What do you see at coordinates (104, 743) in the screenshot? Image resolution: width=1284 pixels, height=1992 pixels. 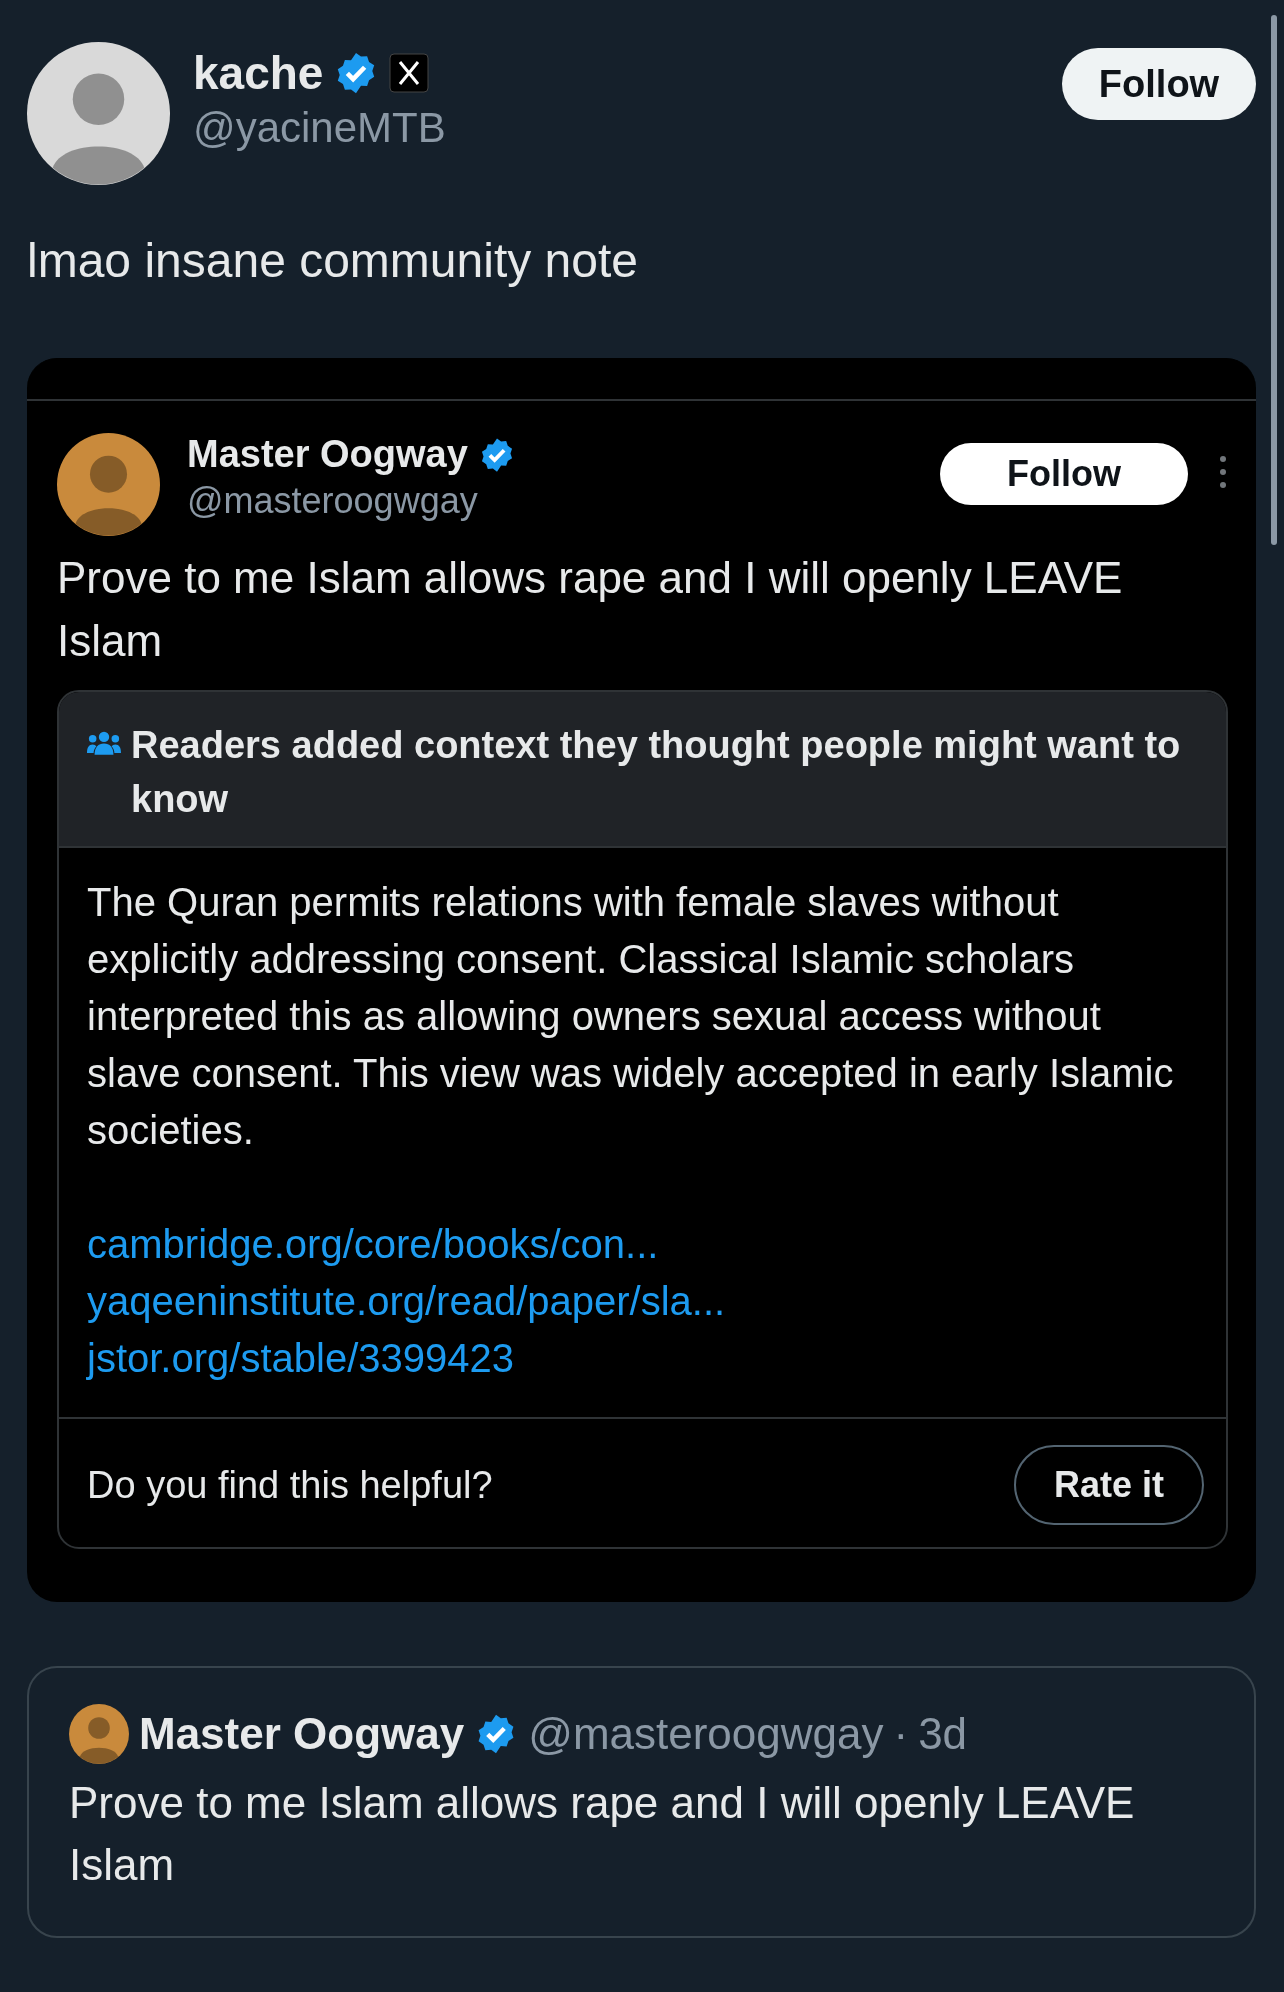 I see `people-icon` at bounding box center [104, 743].